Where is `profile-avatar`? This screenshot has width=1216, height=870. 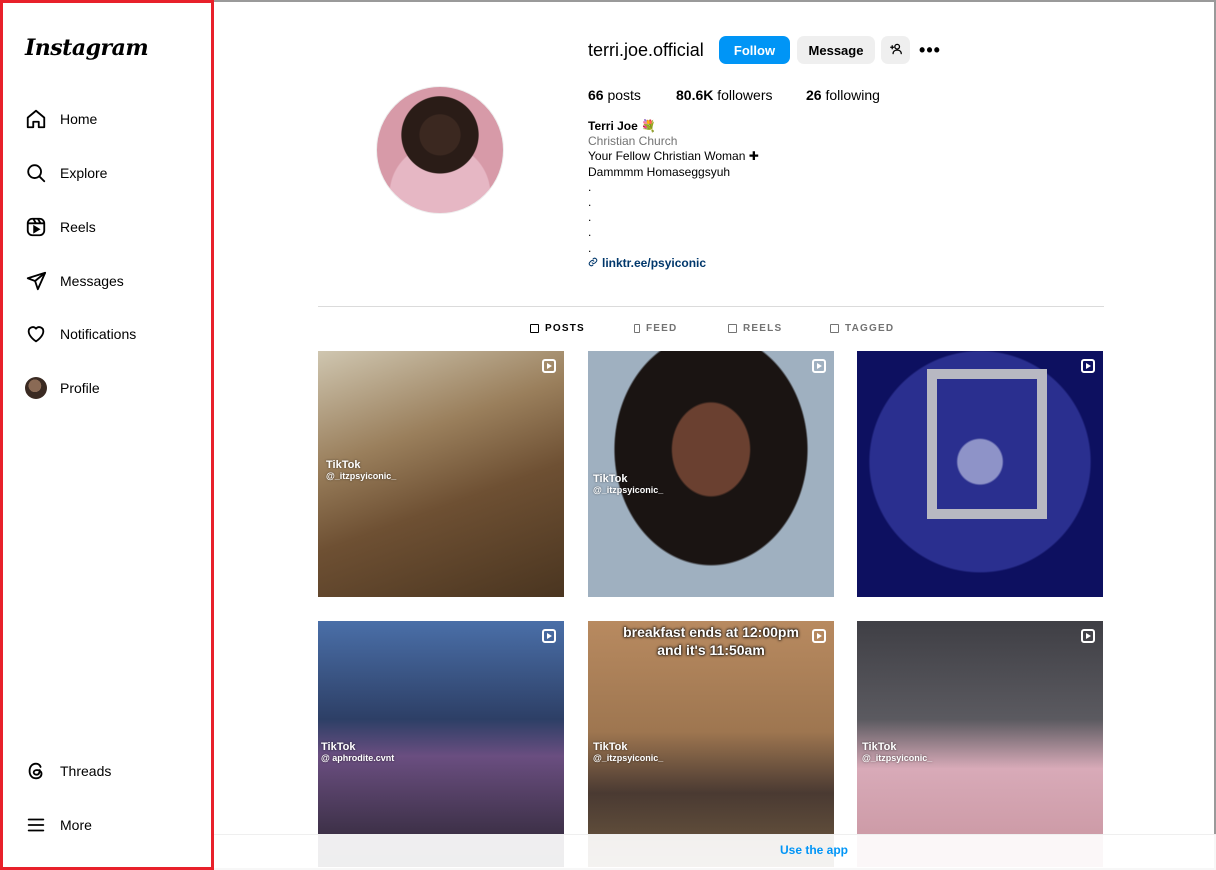
profile-avatar is located at coordinates (440, 150).